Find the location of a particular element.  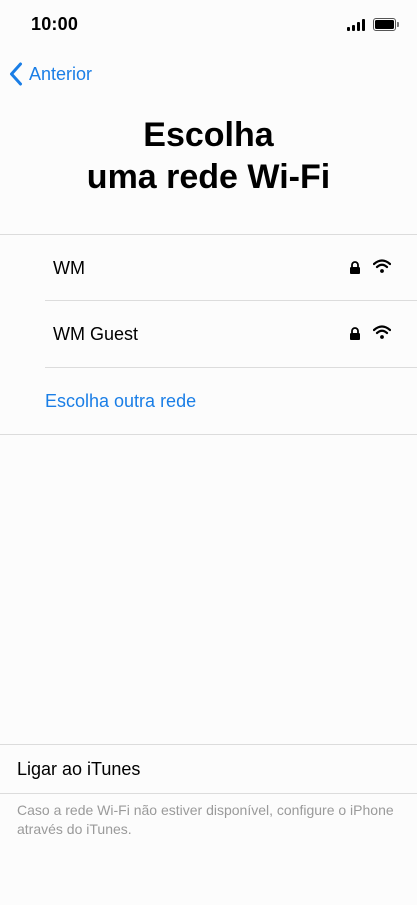

cellular-signal-icon is located at coordinates (357, 25).